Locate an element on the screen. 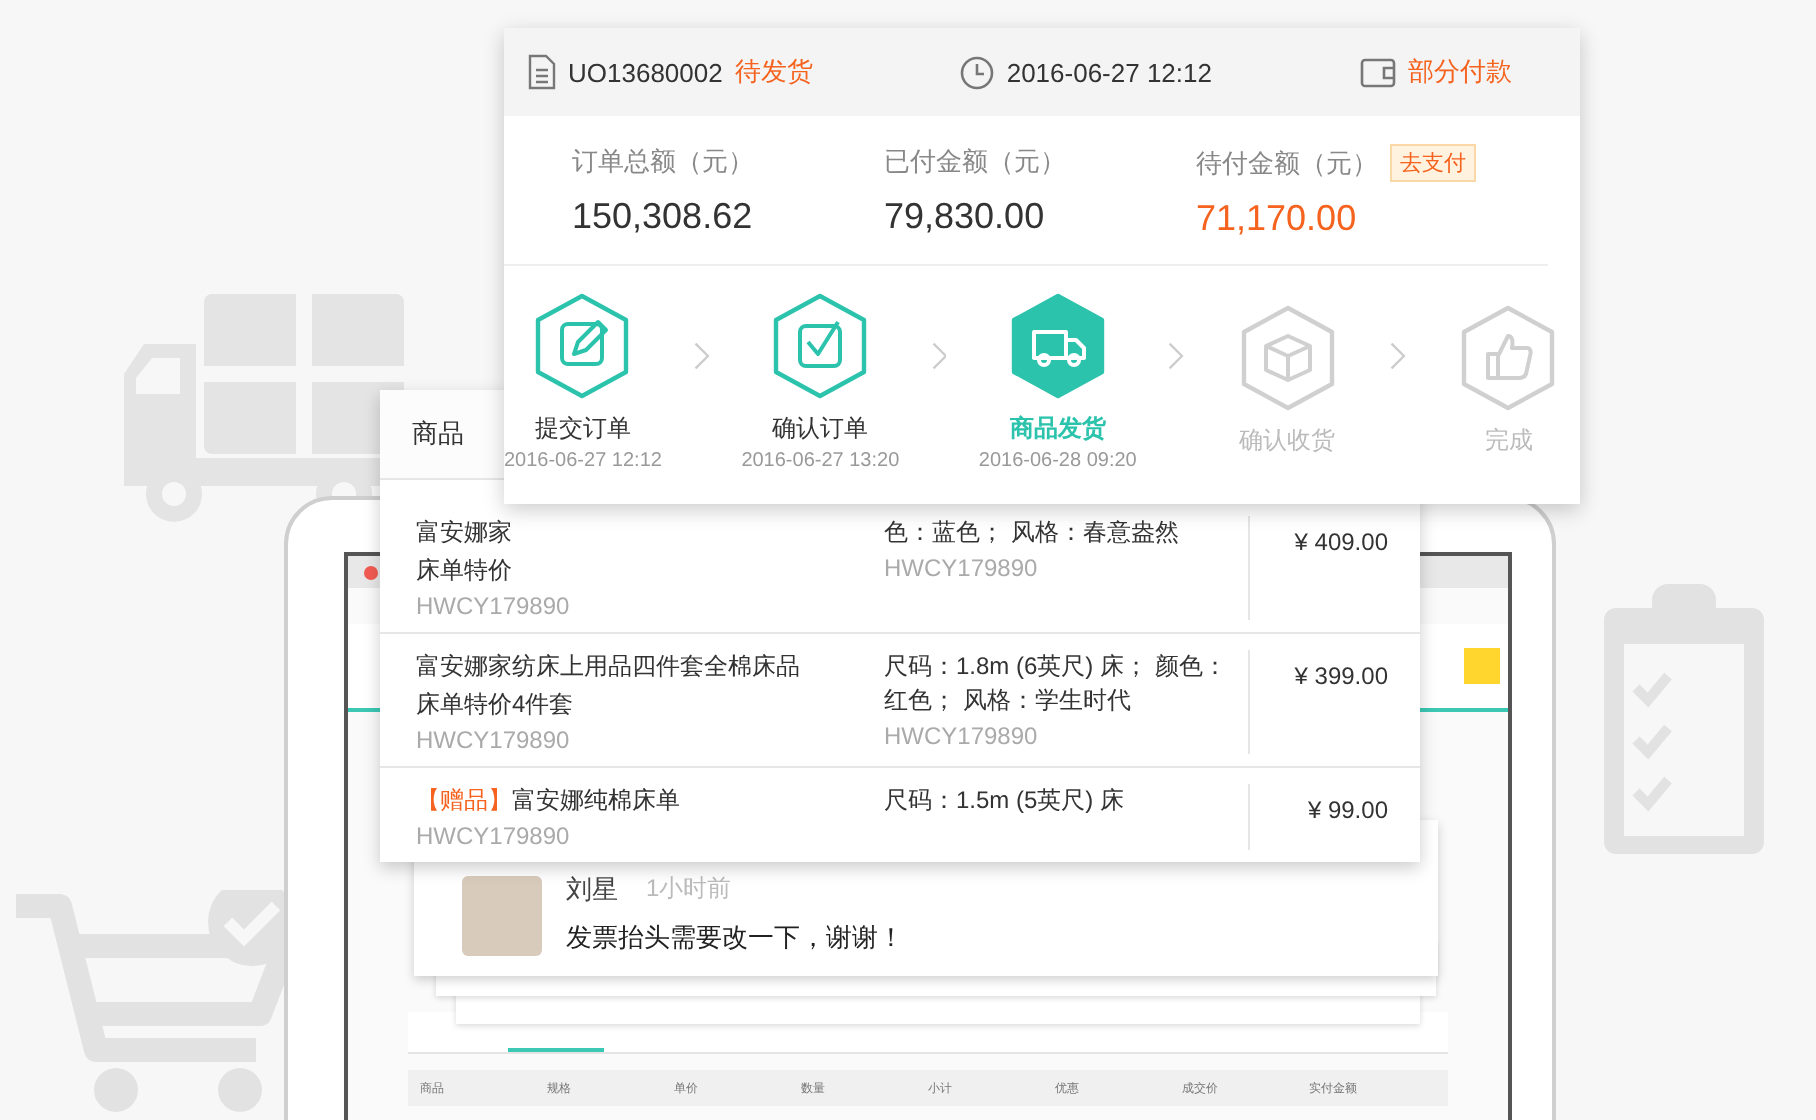  payment-status: 部分付款 is located at coordinates (1460, 72).